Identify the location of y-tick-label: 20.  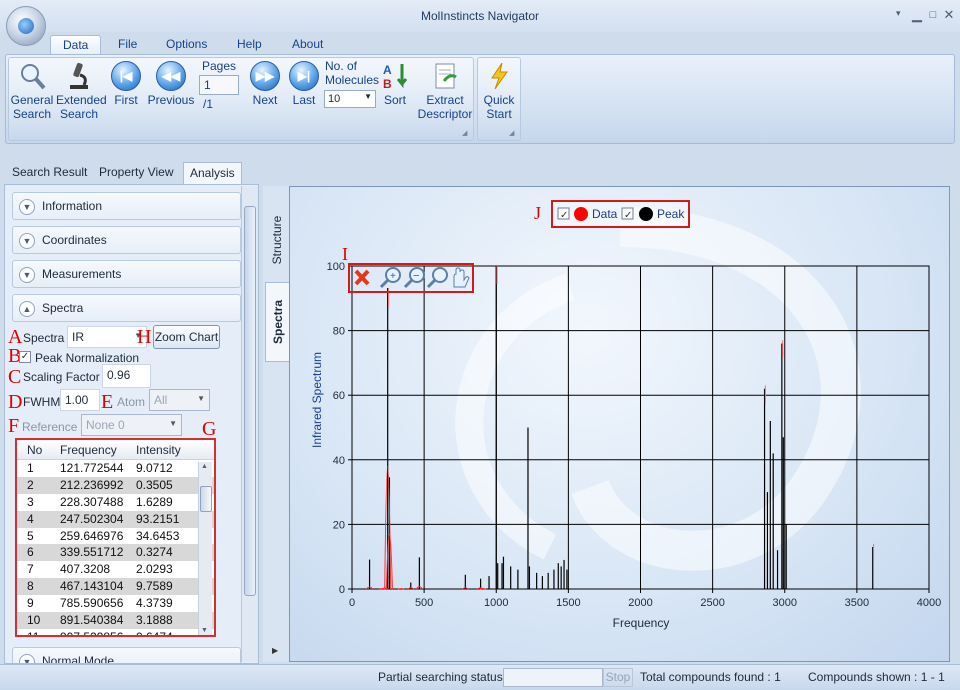
(339, 525).